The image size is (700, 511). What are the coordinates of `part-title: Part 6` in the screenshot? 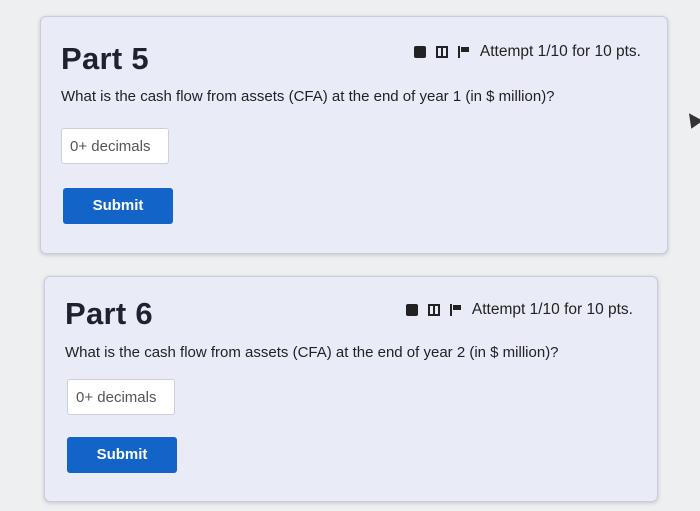 It's located at (109, 313).